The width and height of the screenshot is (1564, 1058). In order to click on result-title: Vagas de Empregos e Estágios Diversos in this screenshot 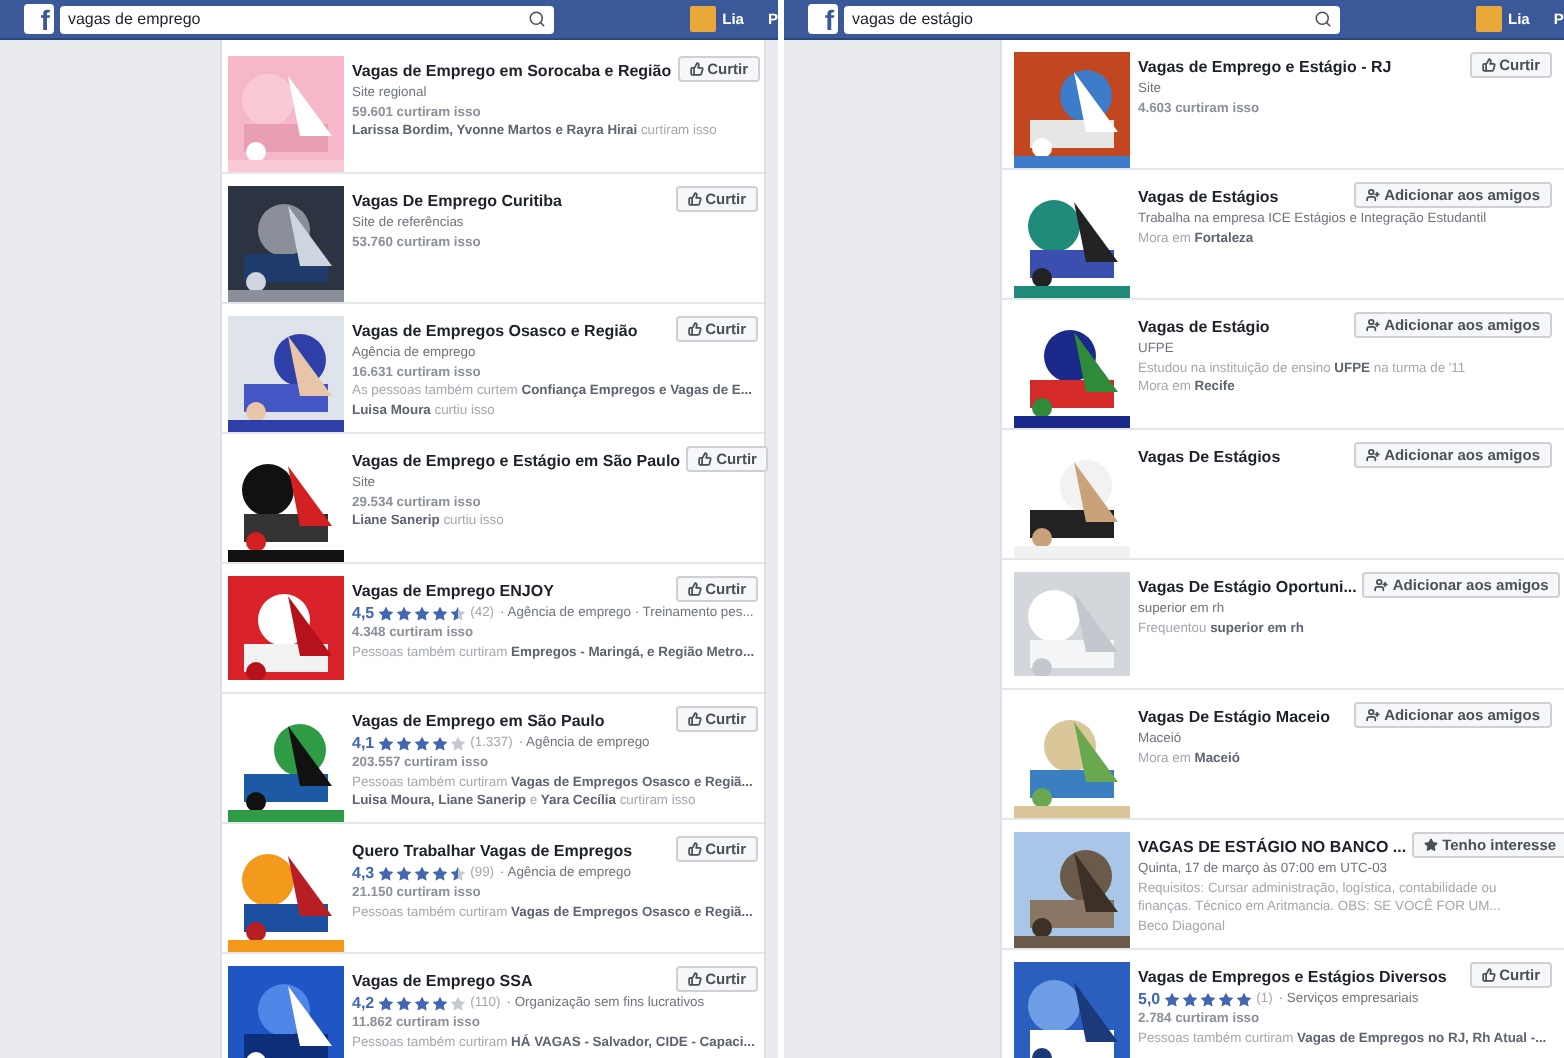, I will do `click(1292, 977)`.